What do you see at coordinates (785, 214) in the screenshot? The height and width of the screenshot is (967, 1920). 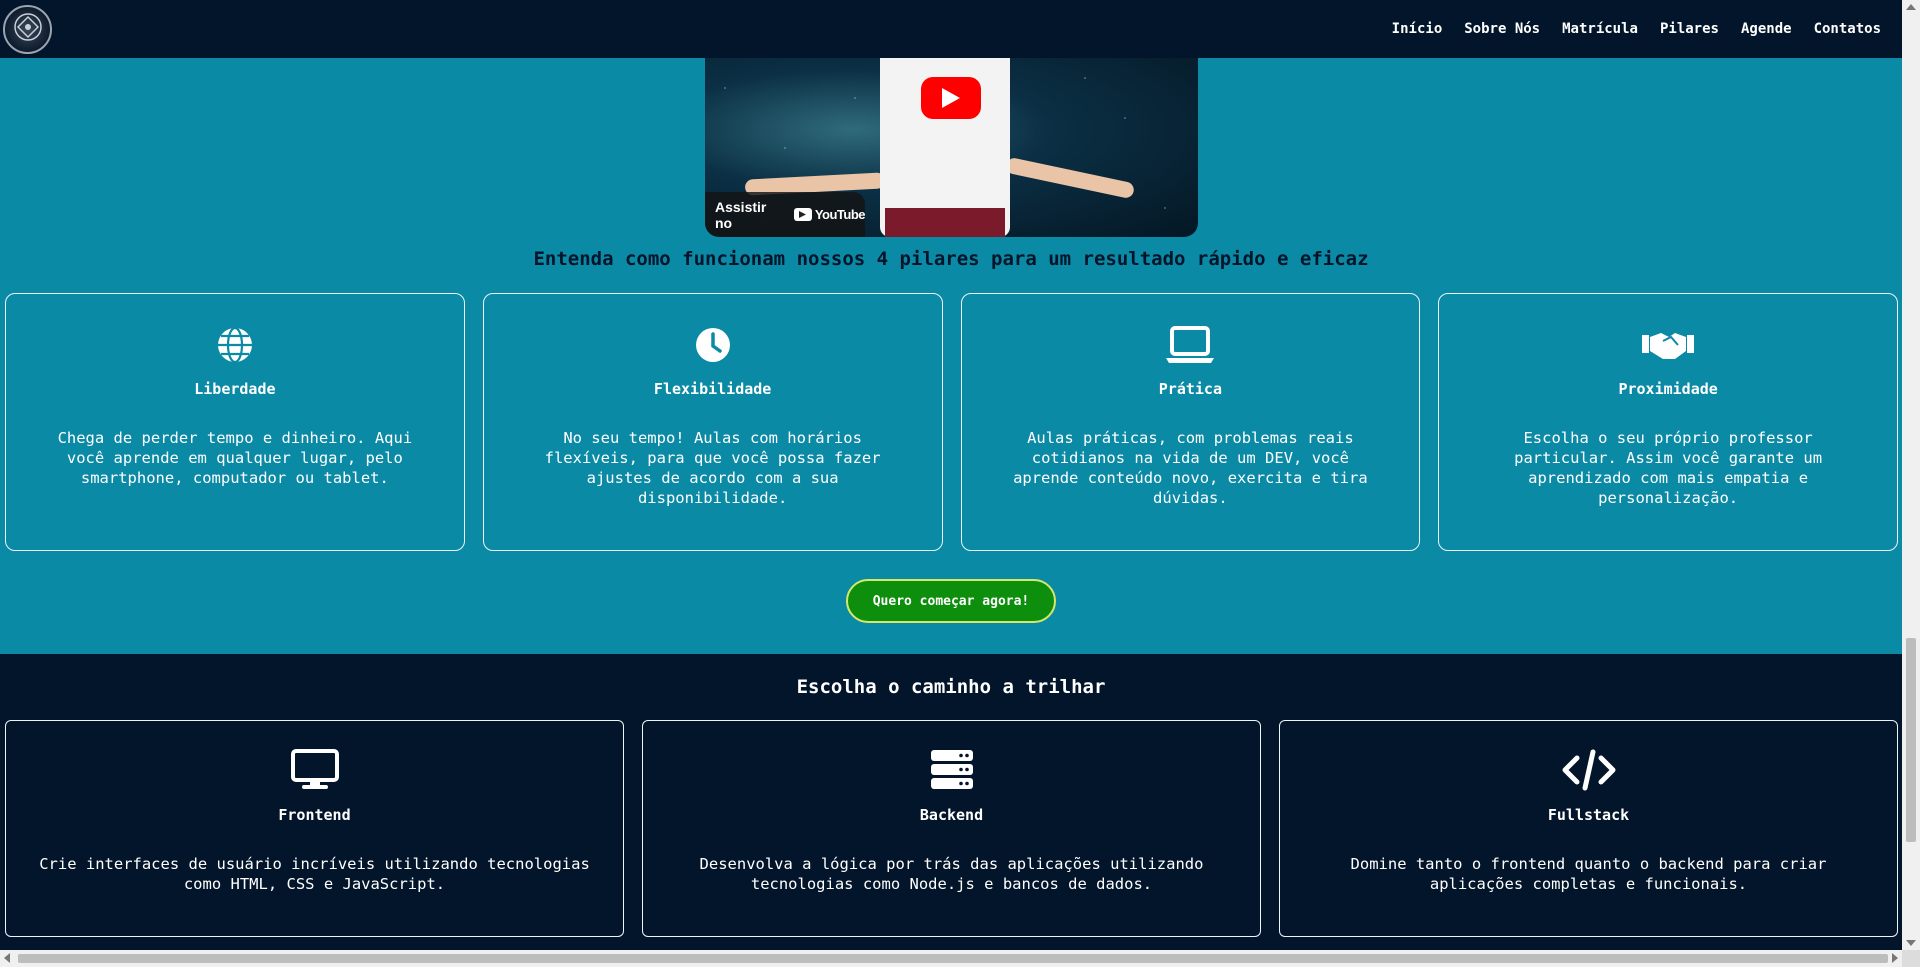 I see `watch-on-youtube-button: Assistir no YouTube` at bounding box center [785, 214].